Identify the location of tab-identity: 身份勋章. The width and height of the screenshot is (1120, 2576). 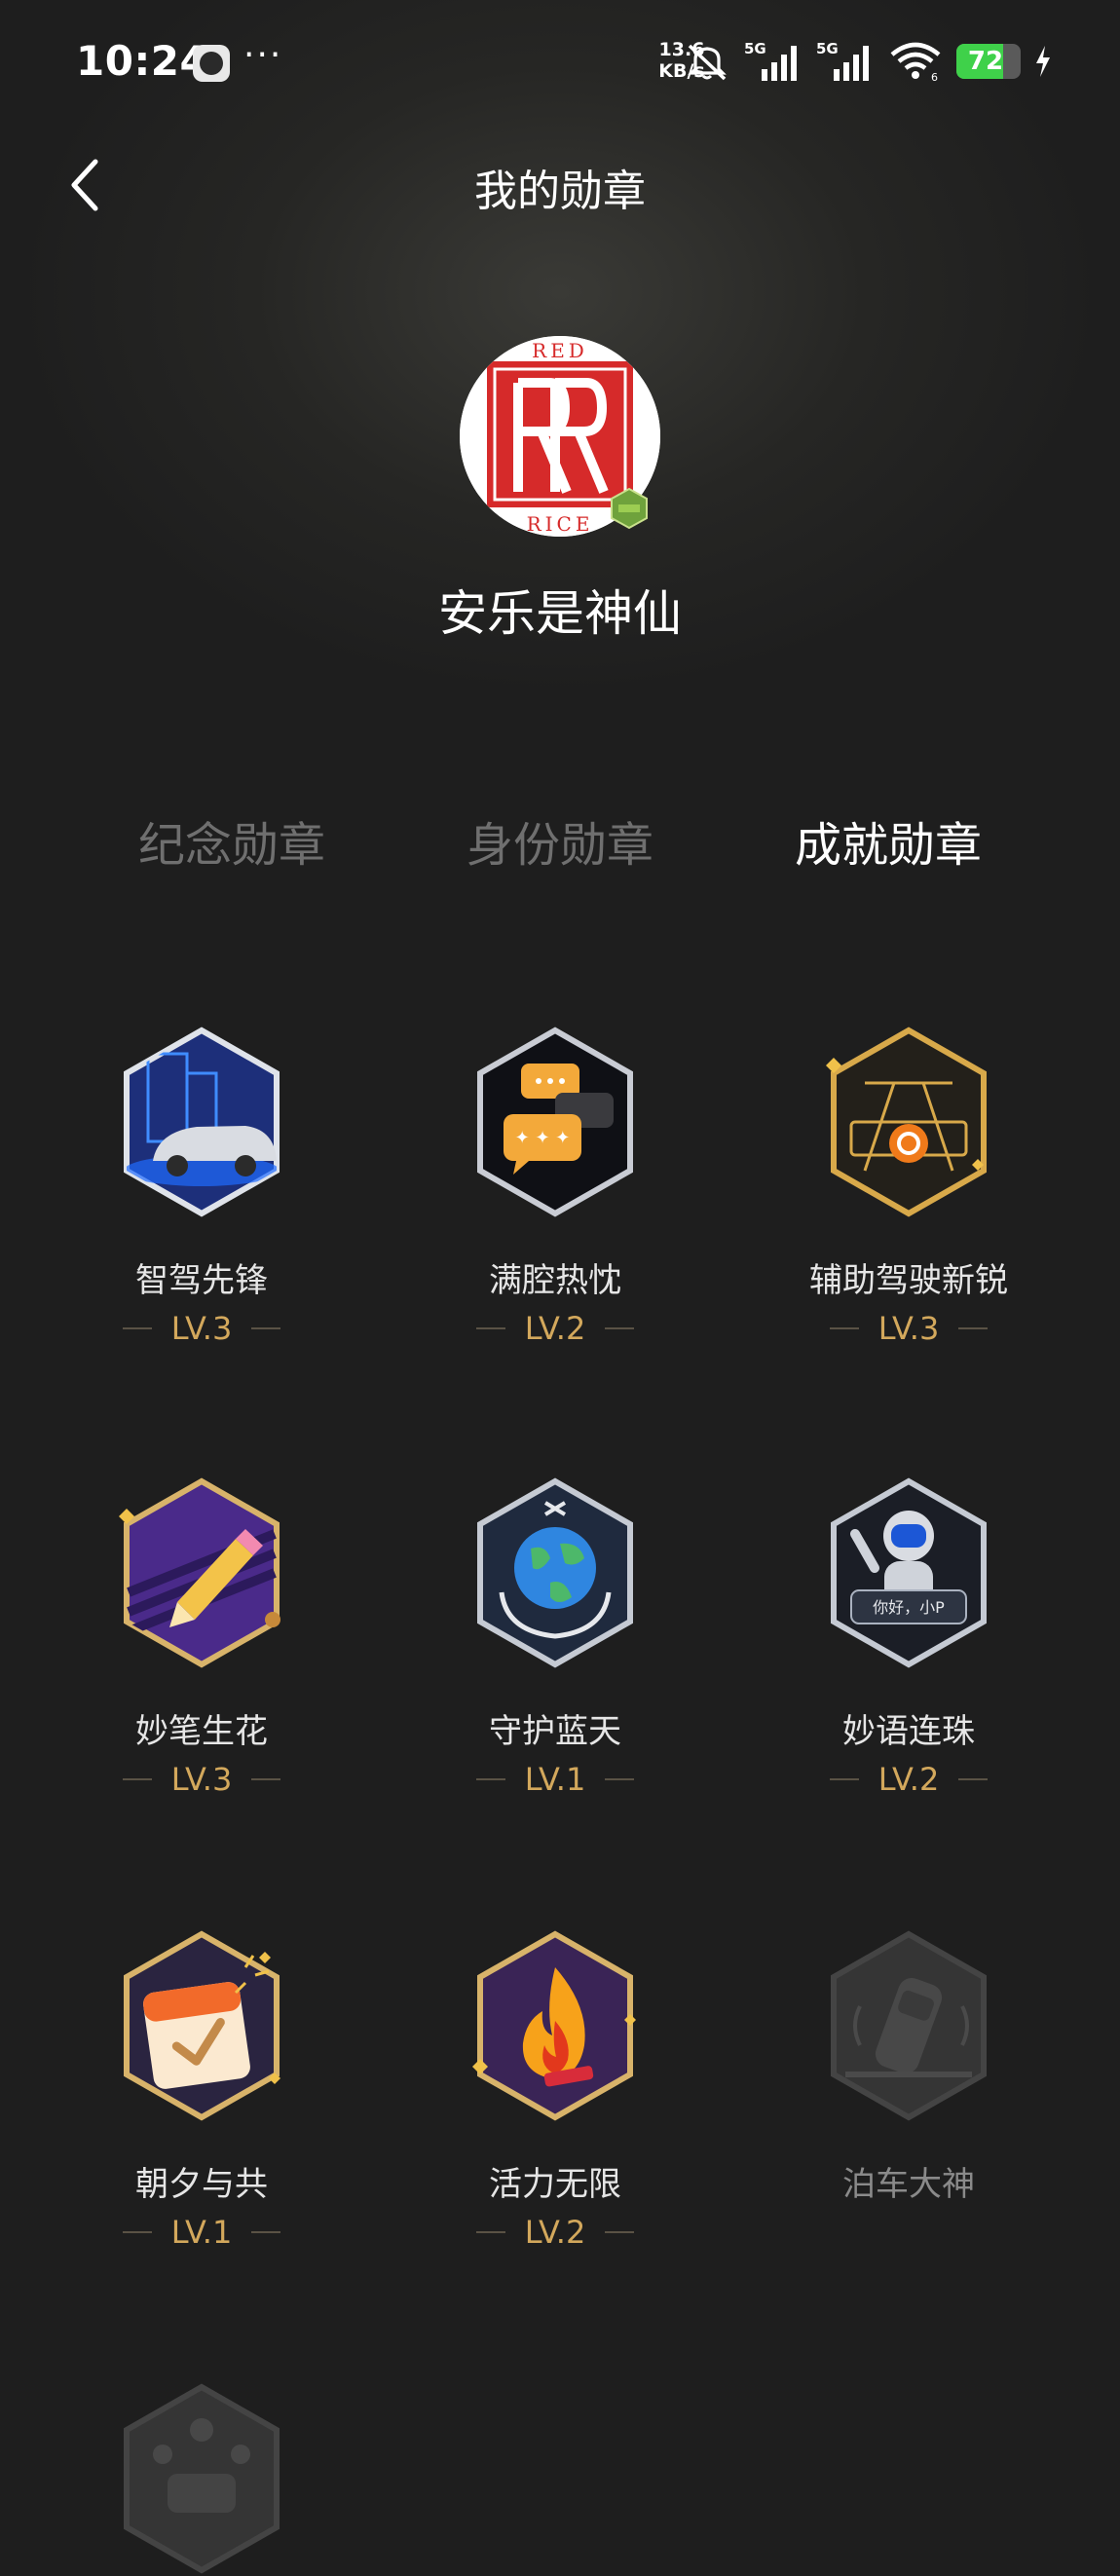
(560, 840).